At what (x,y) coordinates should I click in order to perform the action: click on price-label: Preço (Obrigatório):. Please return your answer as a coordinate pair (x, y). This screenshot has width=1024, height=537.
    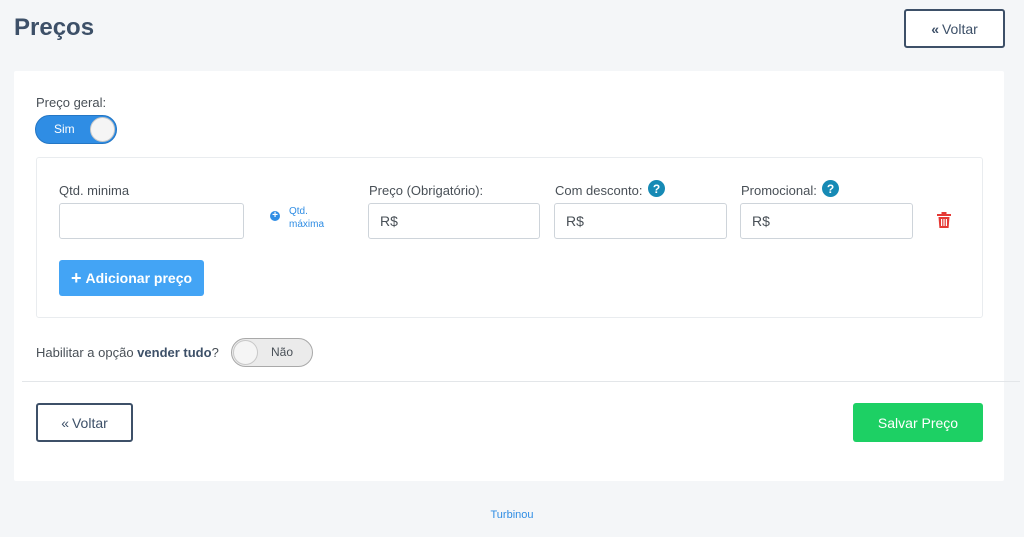
    Looking at the image, I should click on (426, 190).